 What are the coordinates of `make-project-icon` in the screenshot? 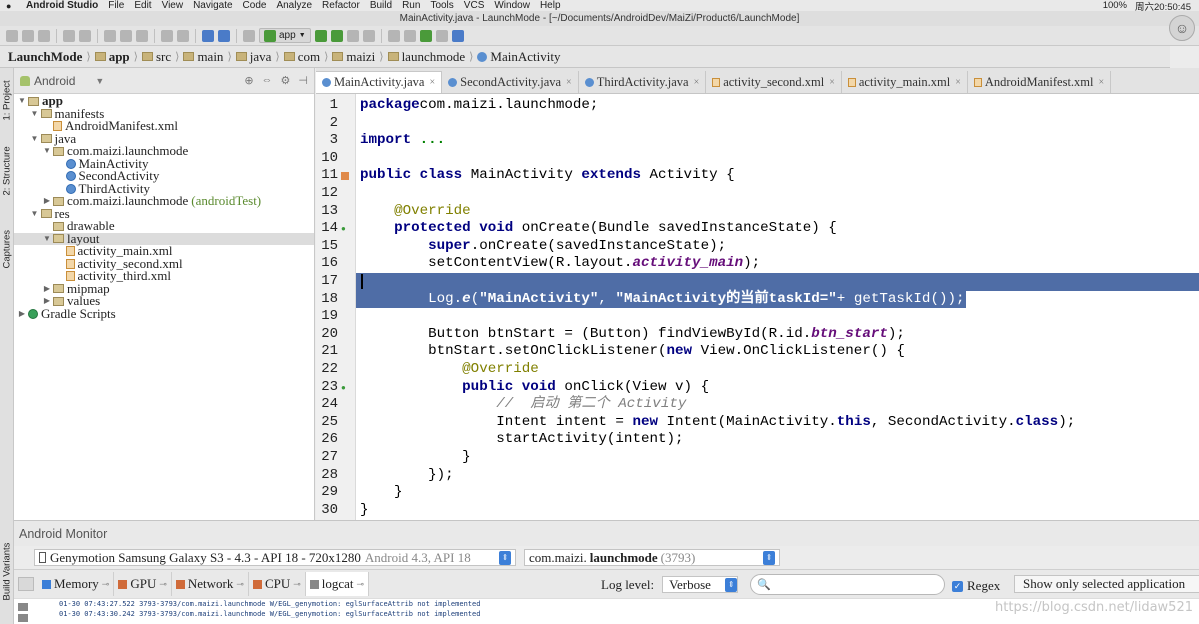 It's located at (249, 35).